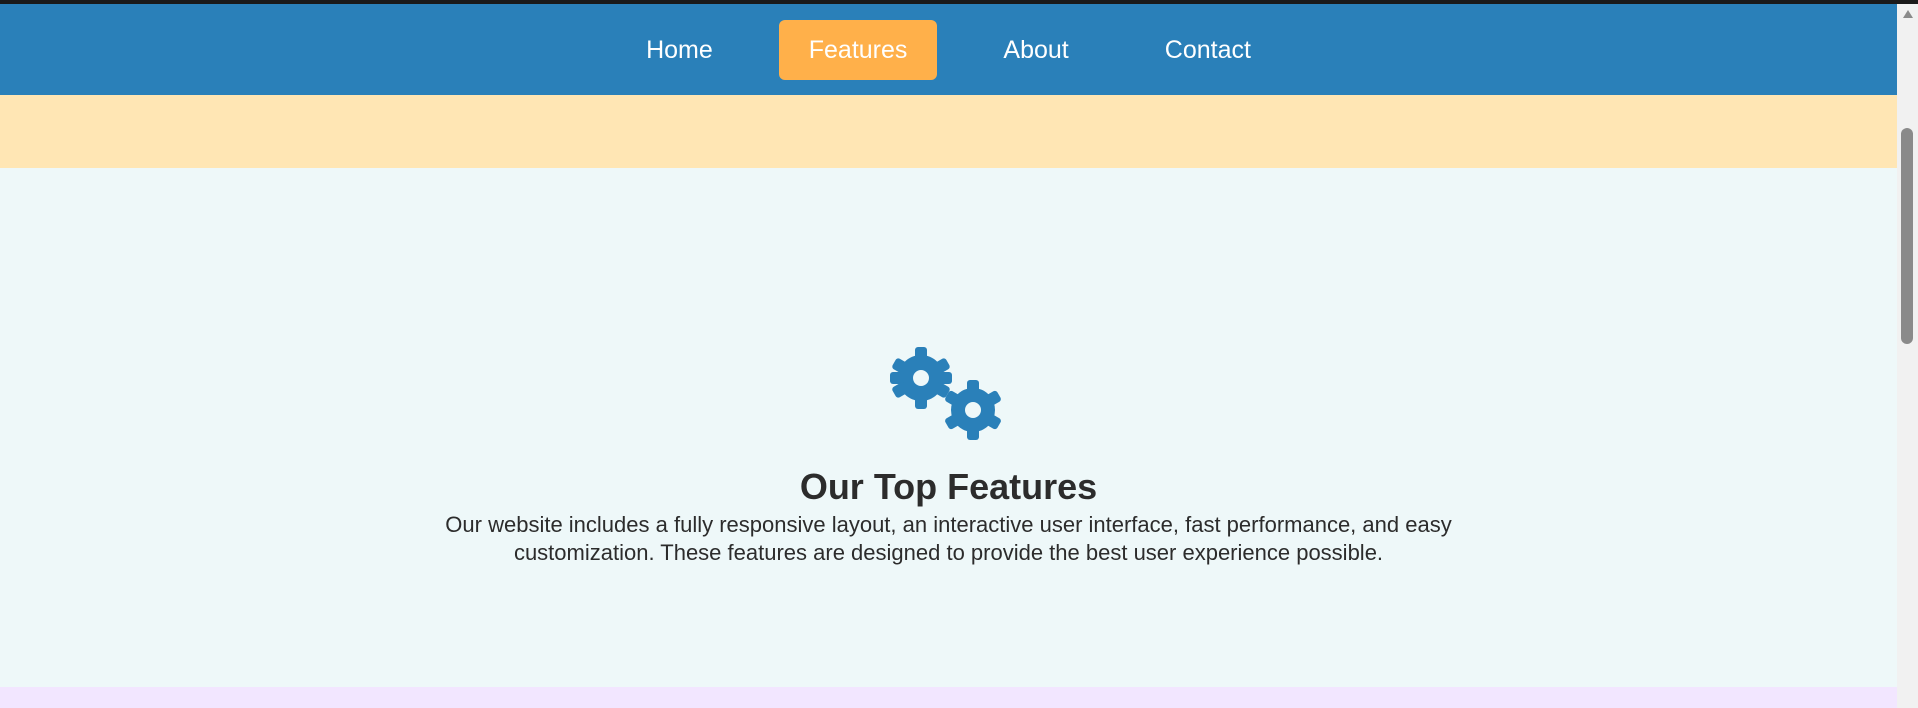 The height and width of the screenshot is (708, 1918). Describe the element at coordinates (948, 131) in the screenshot. I see `orange-banner-section` at that location.